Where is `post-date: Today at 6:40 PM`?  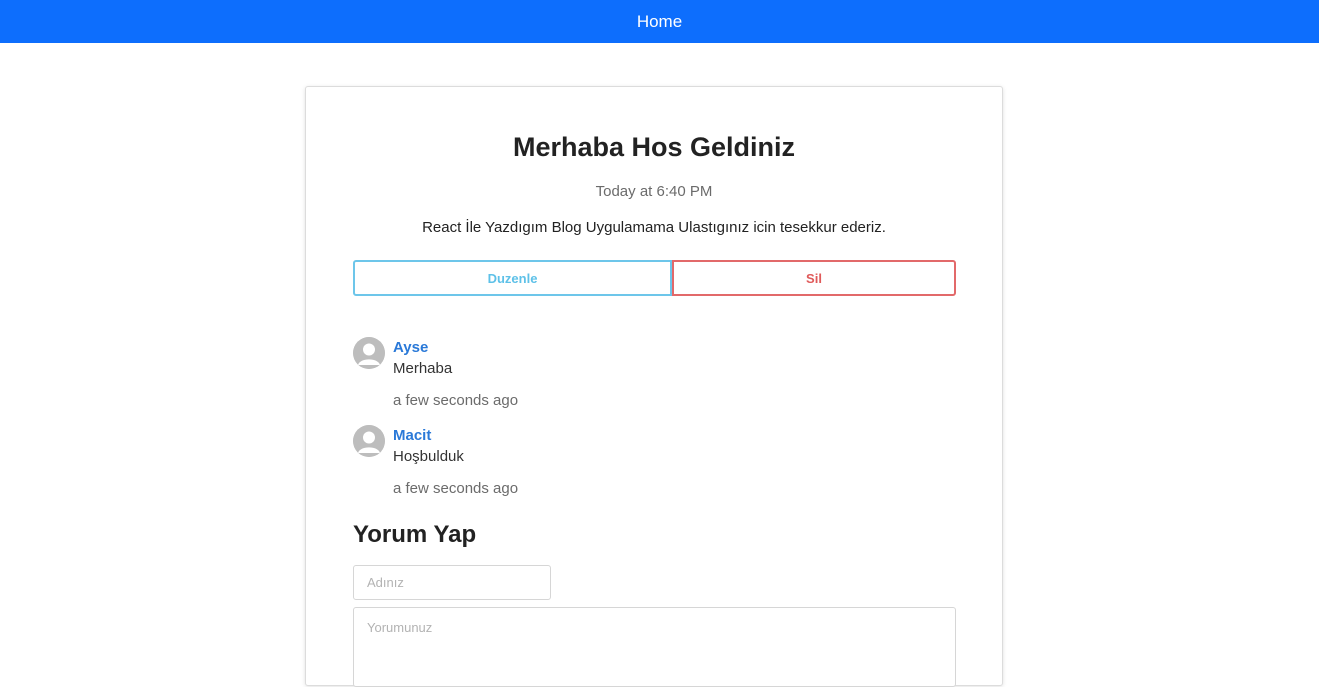 post-date: Today at 6:40 PM is located at coordinates (654, 191).